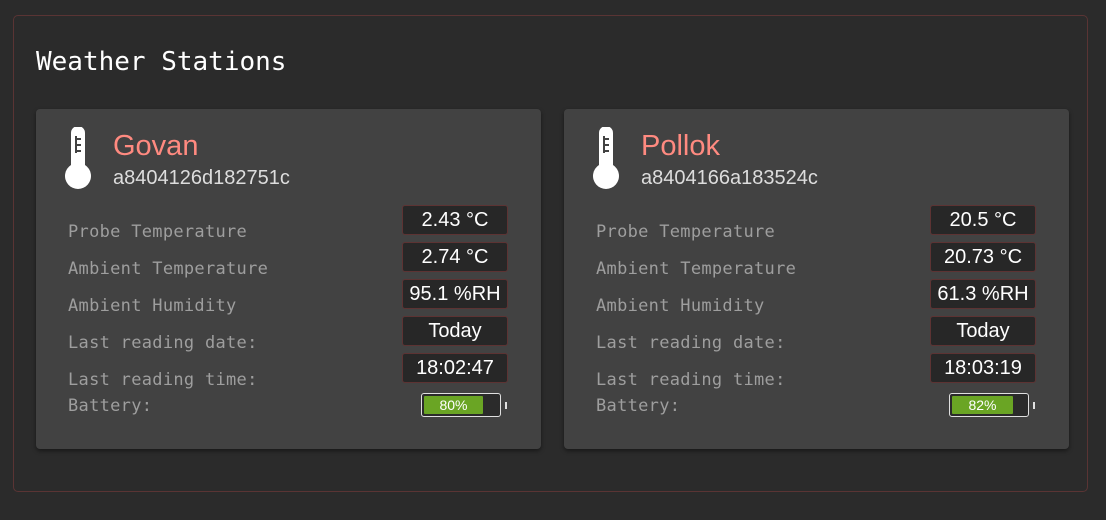  What do you see at coordinates (982, 405) in the screenshot?
I see `battery-percent: 82%` at bounding box center [982, 405].